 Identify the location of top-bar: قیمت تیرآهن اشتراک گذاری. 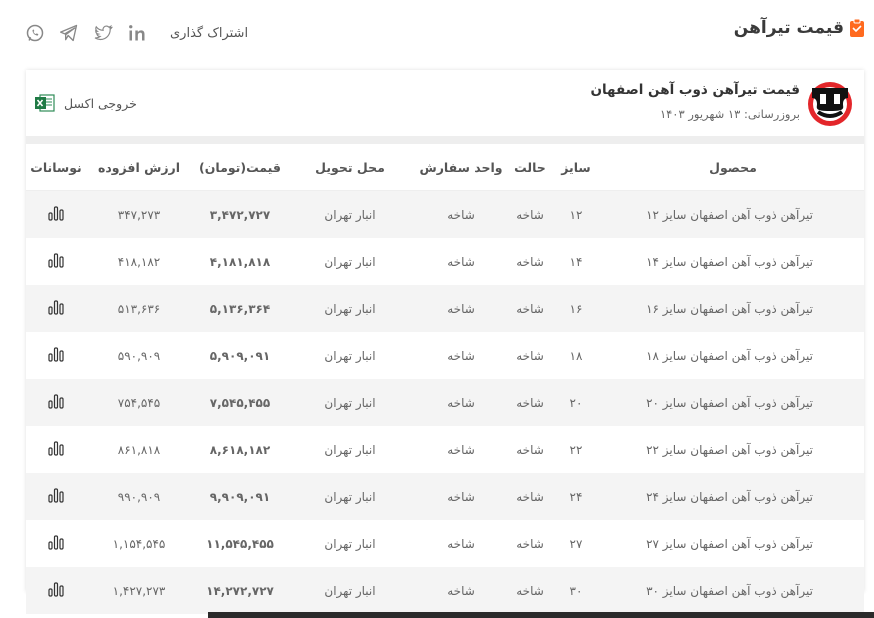
(437, 33).